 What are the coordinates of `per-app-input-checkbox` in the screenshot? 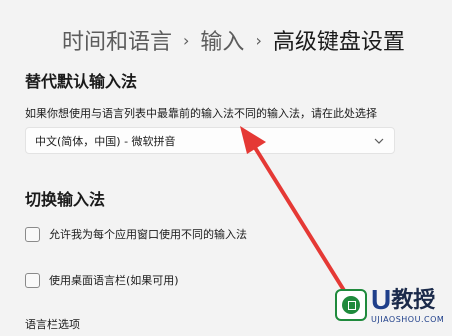 It's located at (32, 234).